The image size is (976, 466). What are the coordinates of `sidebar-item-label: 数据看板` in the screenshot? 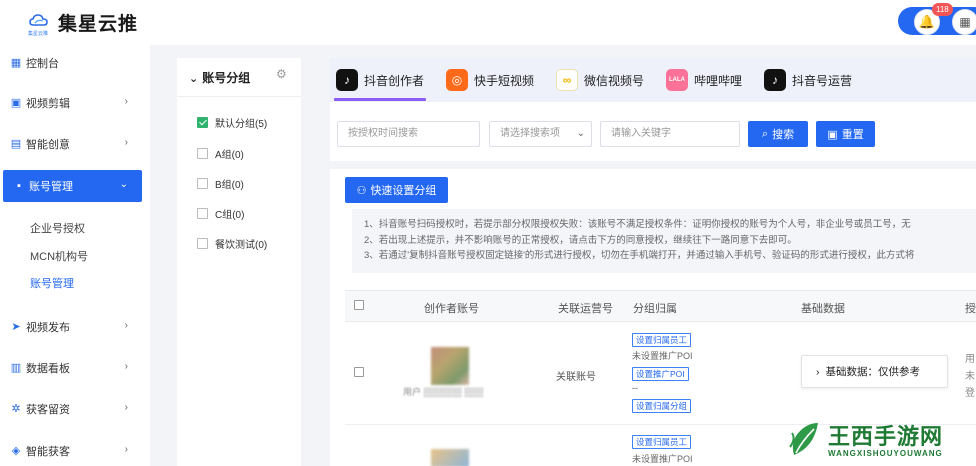 It's located at (48, 369).